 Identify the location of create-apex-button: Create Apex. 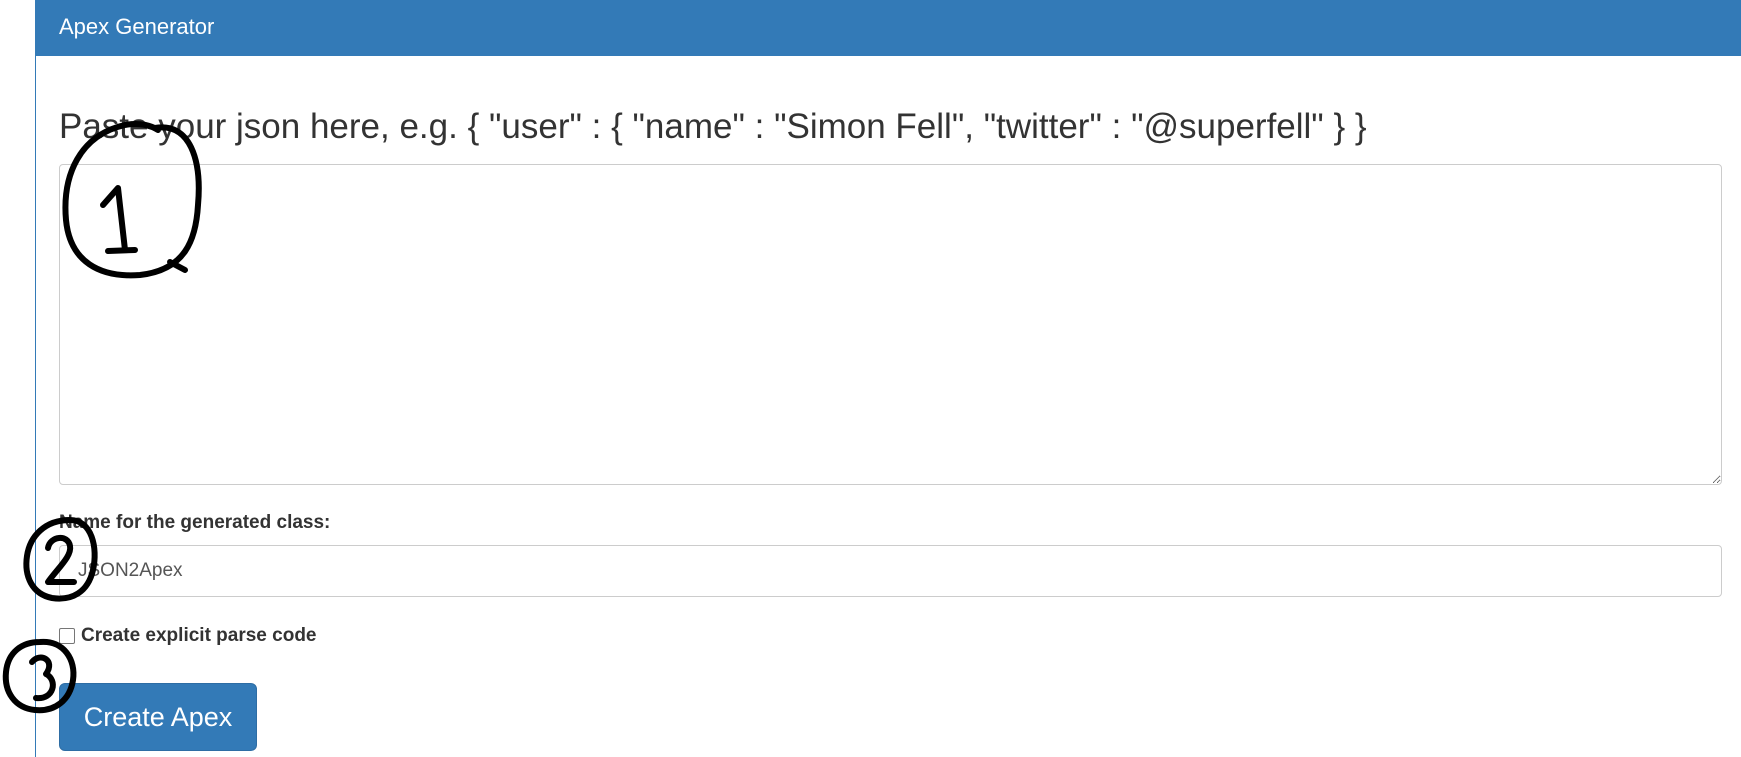
(158, 717).